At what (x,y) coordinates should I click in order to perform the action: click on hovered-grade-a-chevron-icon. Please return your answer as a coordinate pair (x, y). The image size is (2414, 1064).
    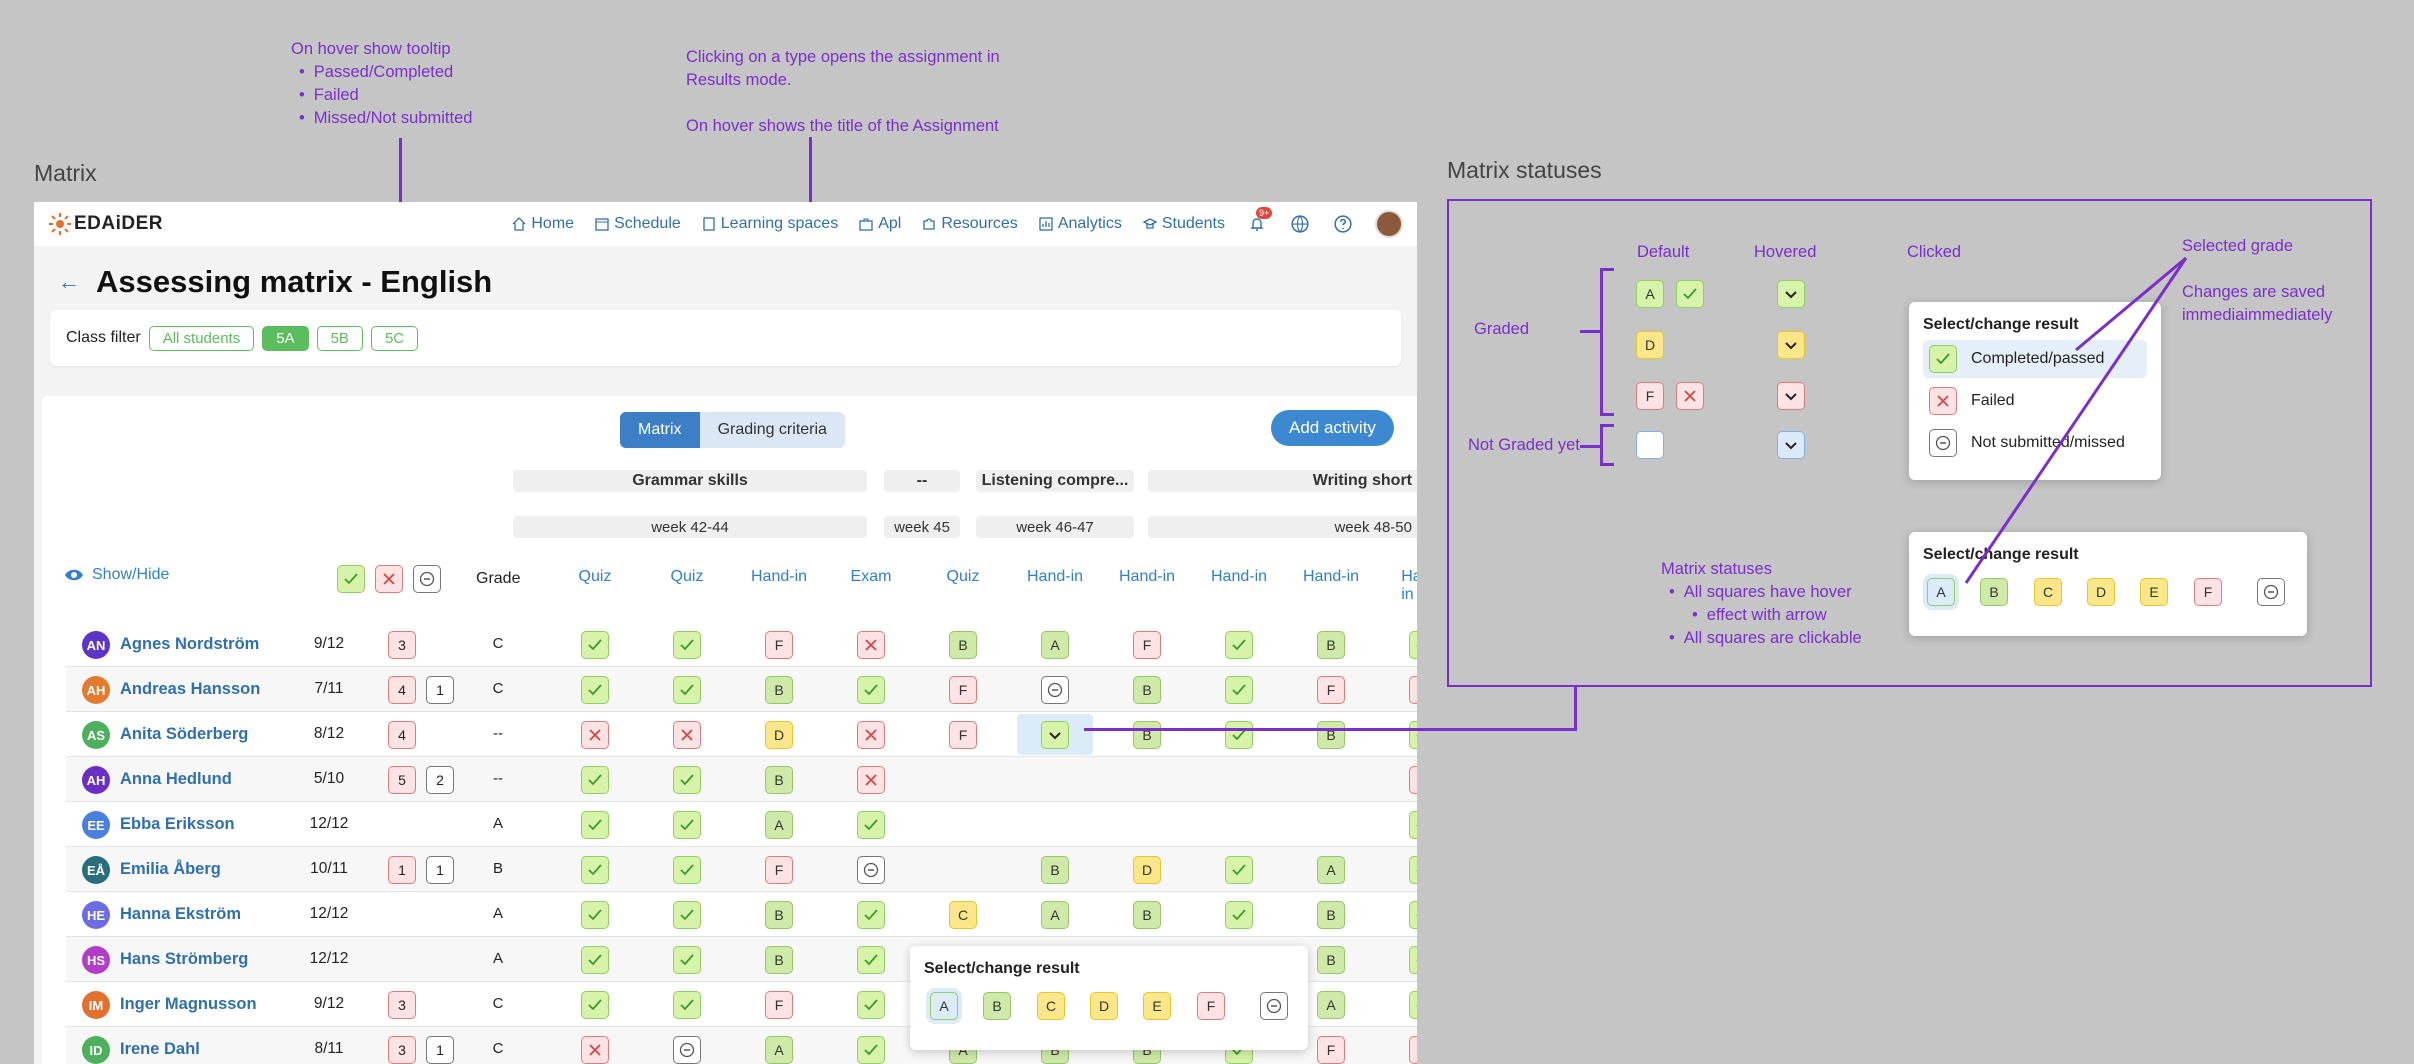
    Looking at the image, I should click on (1791, 294).